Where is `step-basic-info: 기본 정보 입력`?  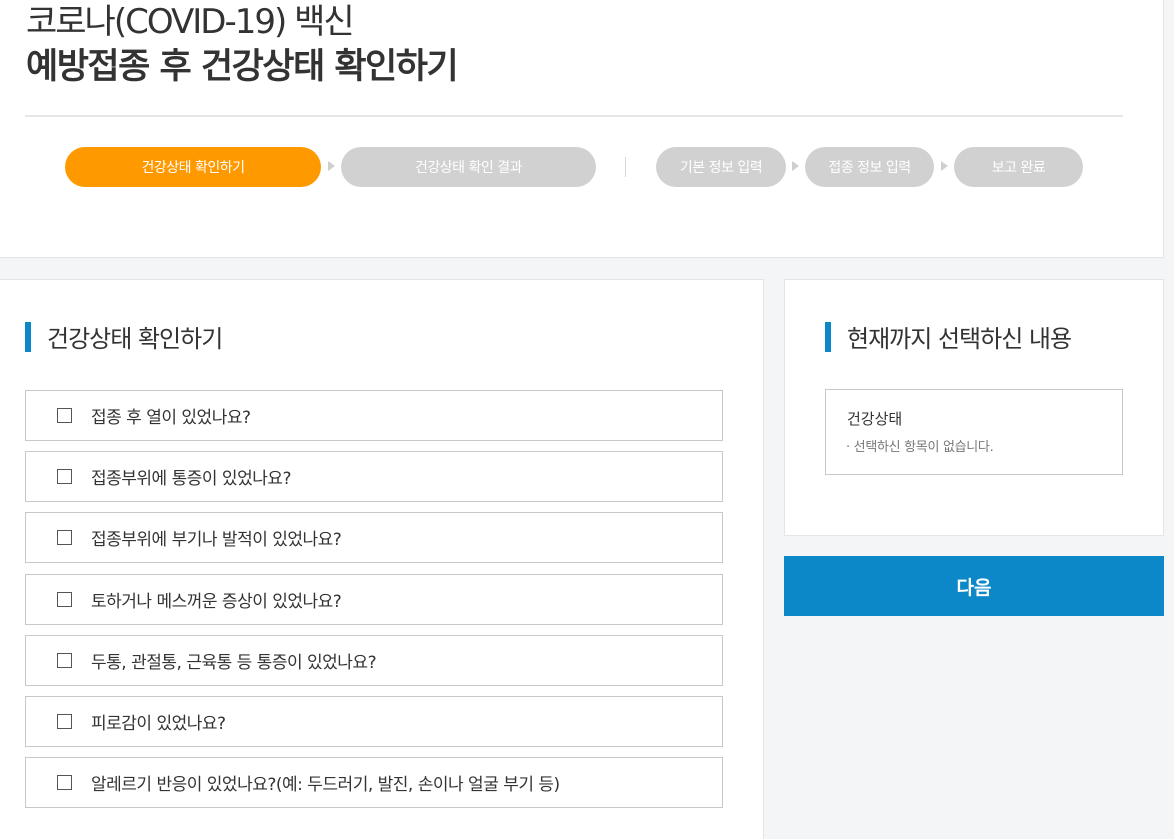 step-basic-info: 기본 정보 입력 is located at coordinates (721, 167).